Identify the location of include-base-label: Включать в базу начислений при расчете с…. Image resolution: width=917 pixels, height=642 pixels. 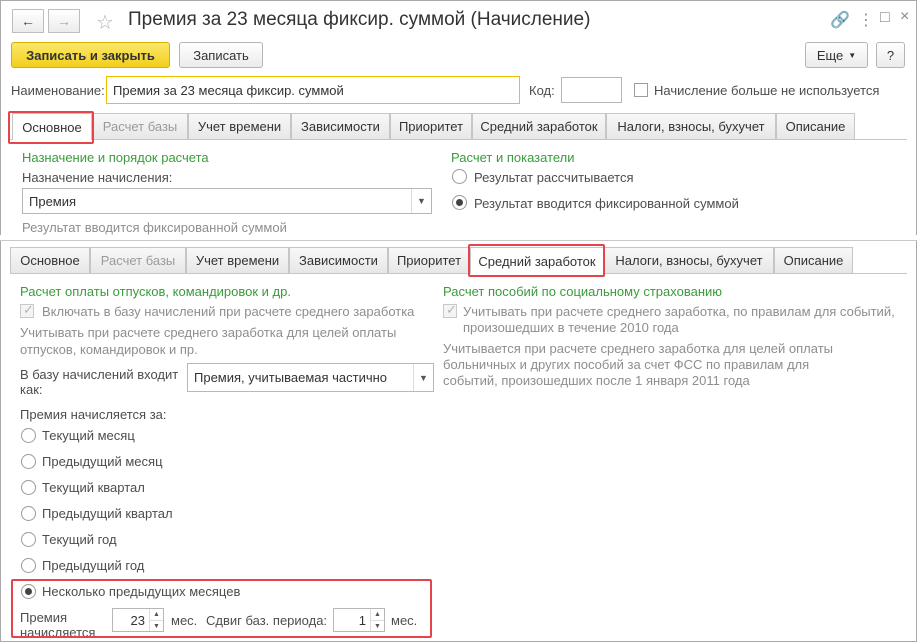
(228, 311).